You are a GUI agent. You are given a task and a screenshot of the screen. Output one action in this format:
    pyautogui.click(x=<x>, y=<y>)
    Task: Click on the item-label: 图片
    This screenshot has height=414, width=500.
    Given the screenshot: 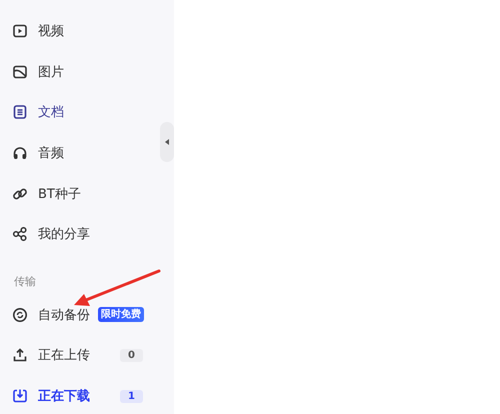 What is the action you would take?
    pyautogui.click(x=51, y=72)
    